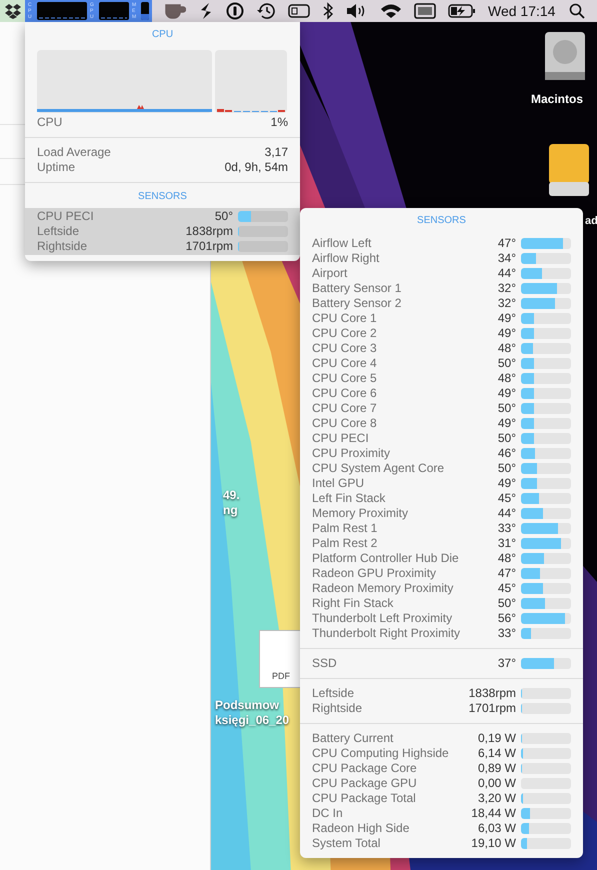 This screenshot has width=597, height=870. I want to click on sensor-name: Radeon GPU Proximity, so click(375, 573).